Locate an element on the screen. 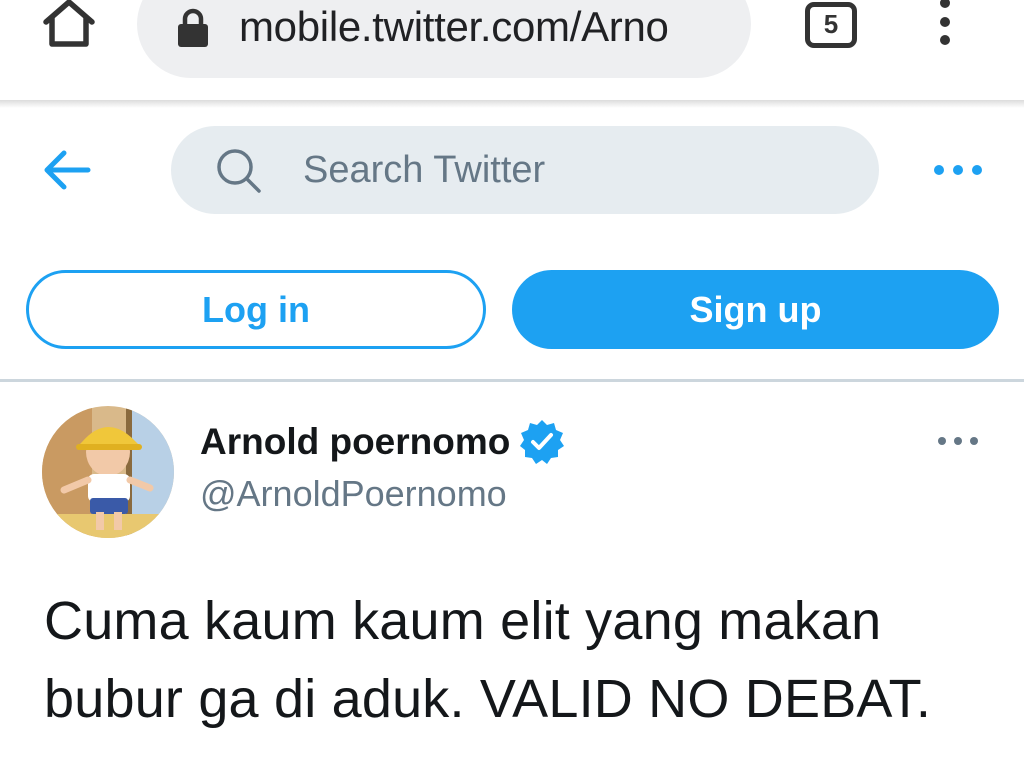  header-more-button is located at coordinates (958, 170).